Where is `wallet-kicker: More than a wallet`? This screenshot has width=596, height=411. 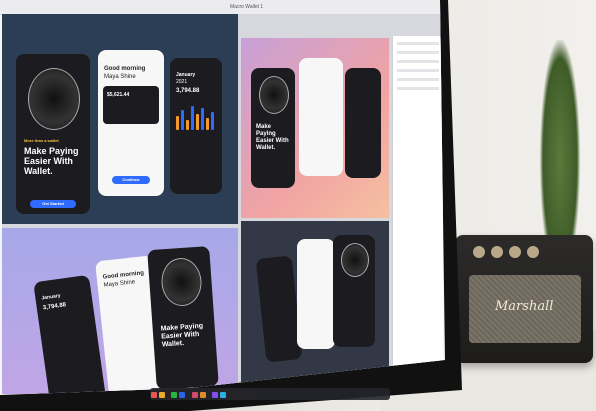
wallet-kicker: More than a wallet is located at coordinates (41, 140).